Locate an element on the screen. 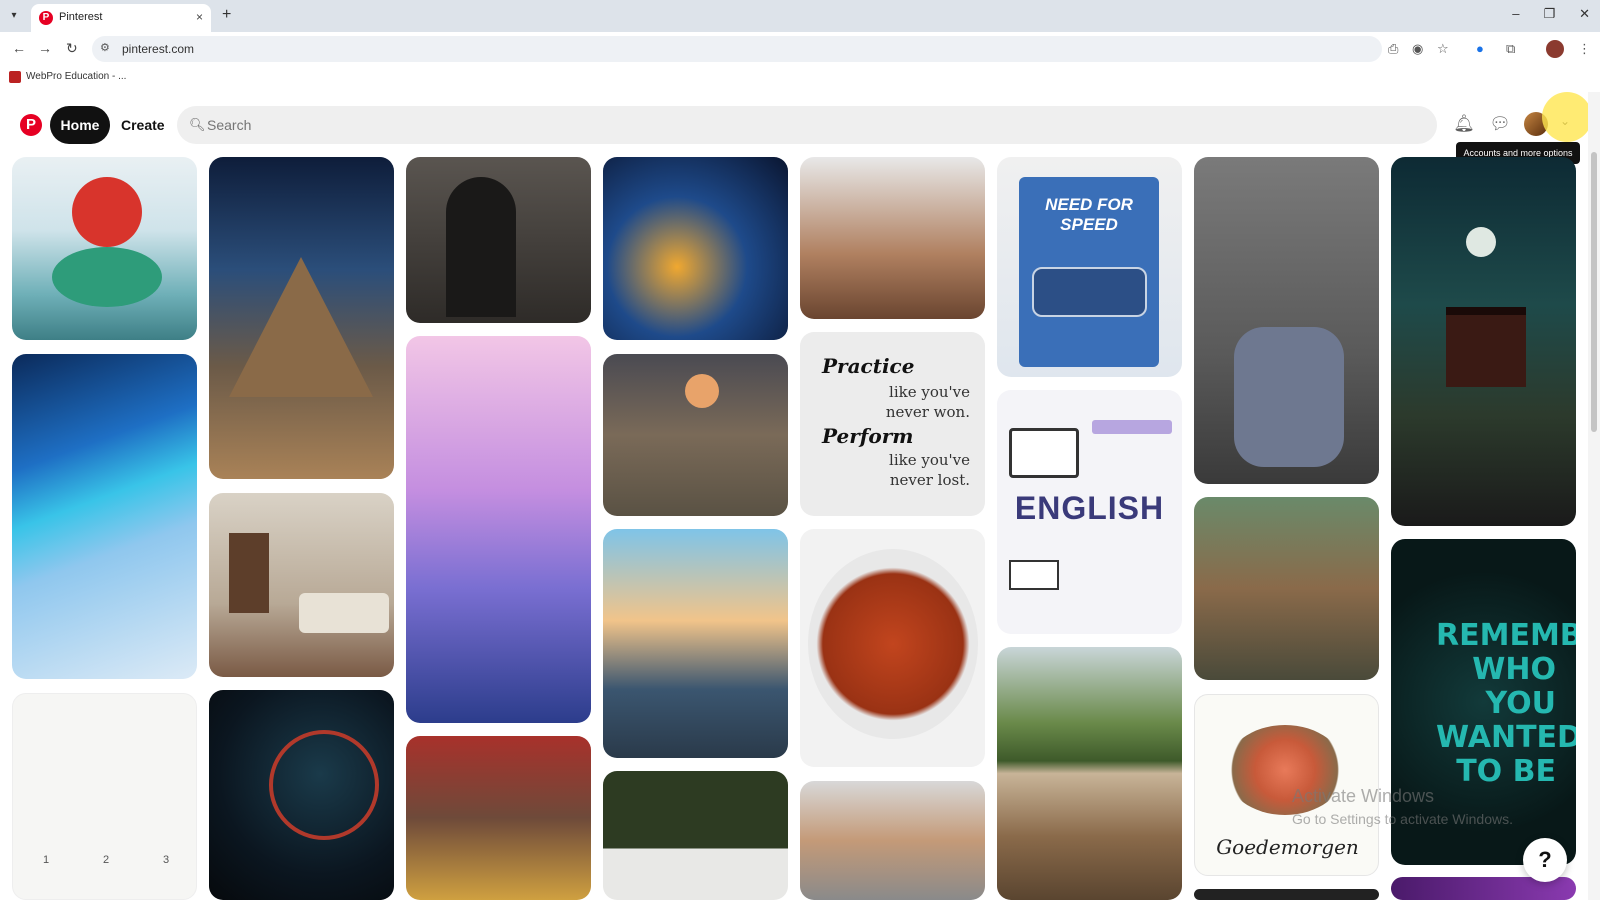  mermaid-tail is located at coordinates (107, 277).